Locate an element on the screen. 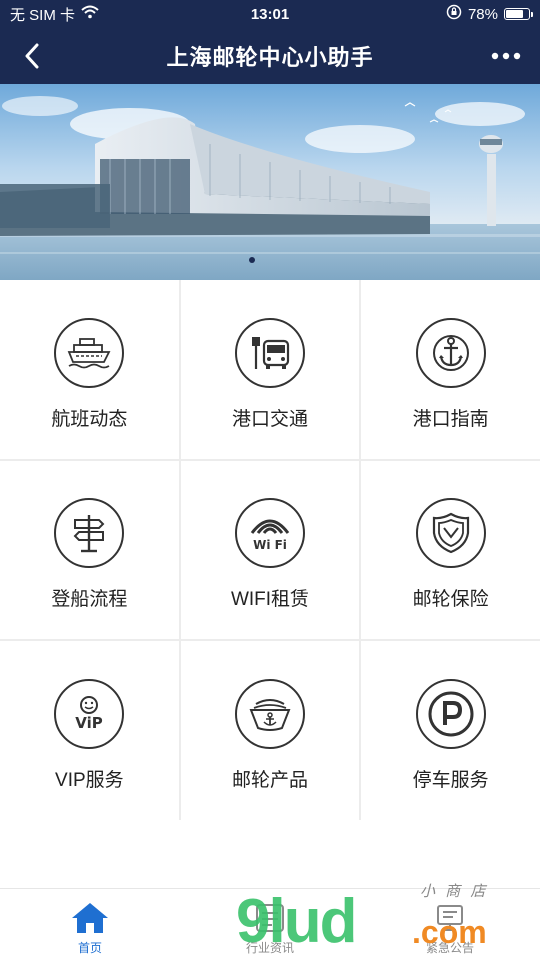  tab-home: 首页 is located at coordinates (90, 925).